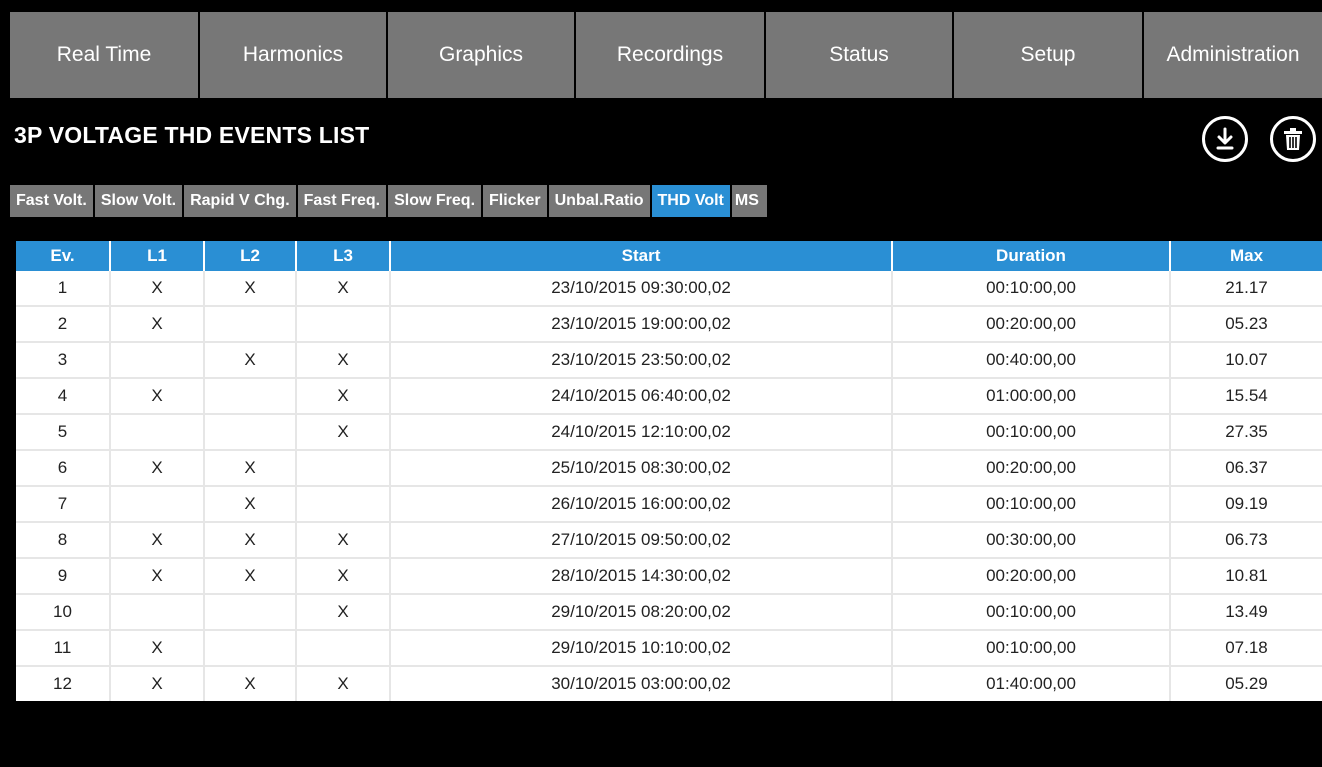  What do you see at coordinates (599, 201) in the screenshot?
I see `tab-unbal-ratio: Unbal.Ratio` at bounding box center [599, 201].